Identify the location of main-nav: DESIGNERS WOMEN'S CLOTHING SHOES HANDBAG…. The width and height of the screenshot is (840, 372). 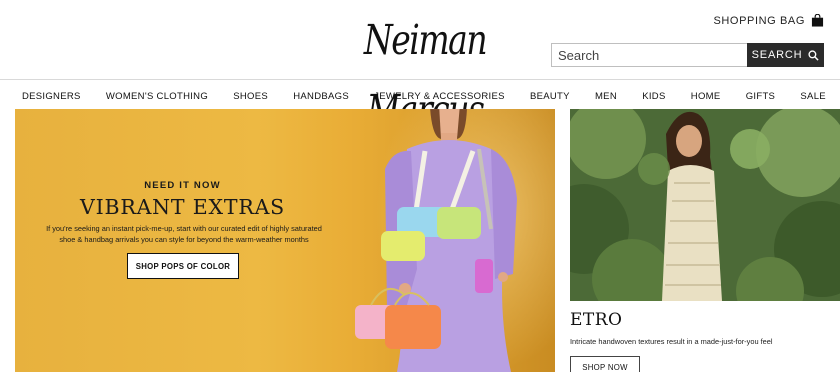
(420, 97).